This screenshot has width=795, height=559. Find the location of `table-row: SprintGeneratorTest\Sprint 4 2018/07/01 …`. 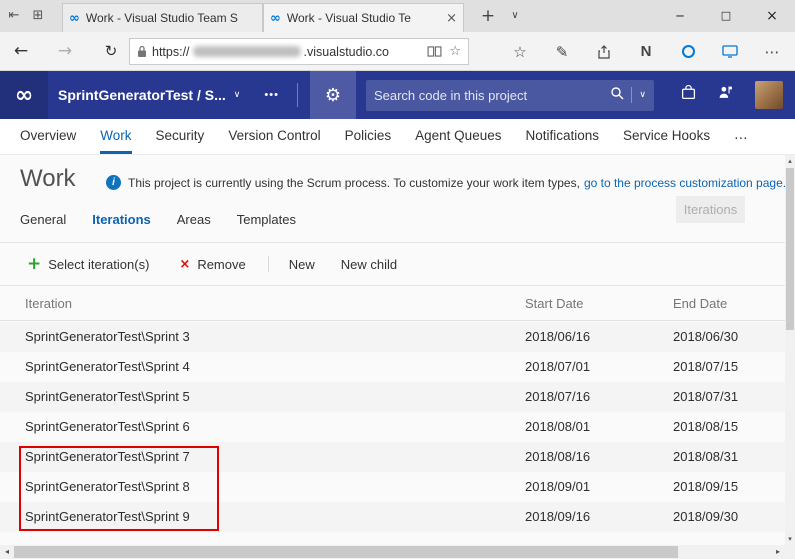

table-row: SprintGeneratorTest\Sprint 4 2018/07/01 … is located at coordinates (392, 367).